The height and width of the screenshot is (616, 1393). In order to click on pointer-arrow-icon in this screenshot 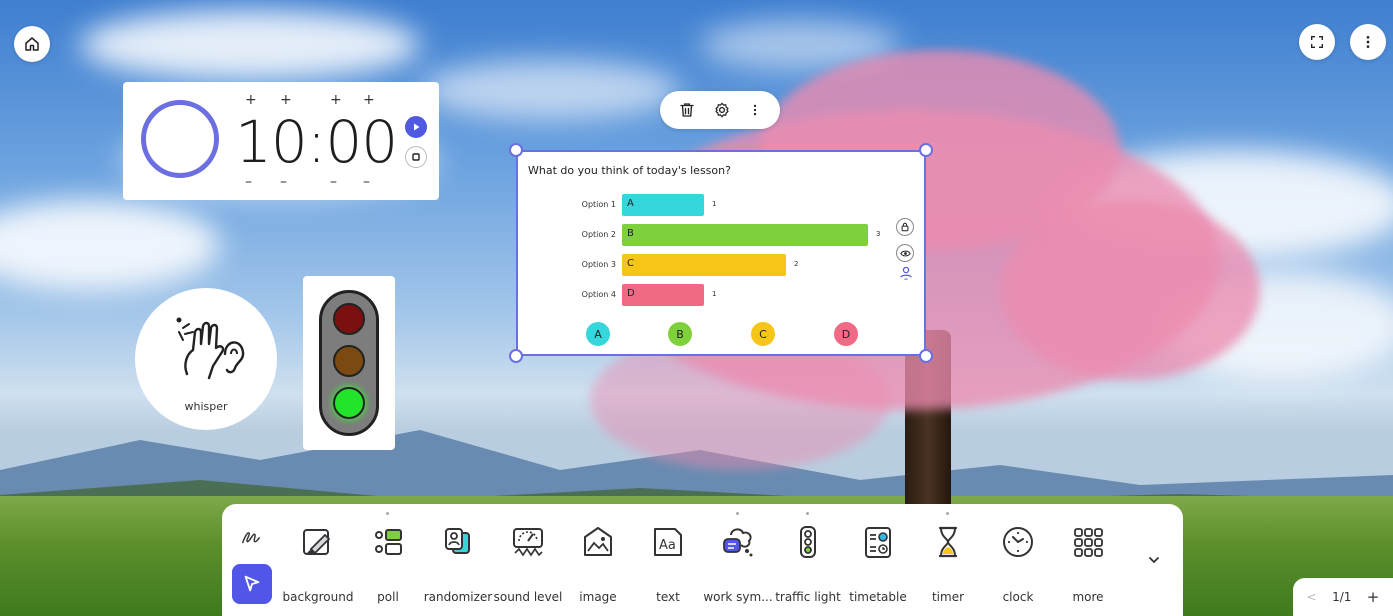, I will do `click(252, 583)`.